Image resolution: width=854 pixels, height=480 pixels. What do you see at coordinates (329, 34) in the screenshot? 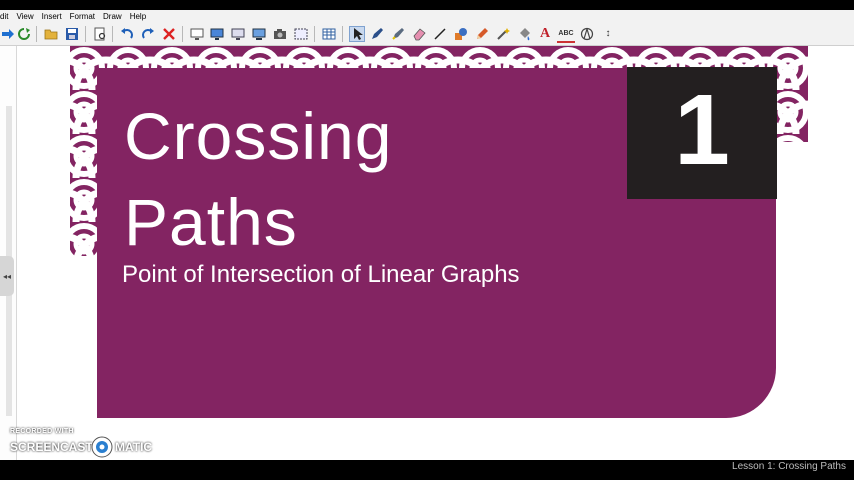
I see `table-icon` at bounding box center [329, 34].